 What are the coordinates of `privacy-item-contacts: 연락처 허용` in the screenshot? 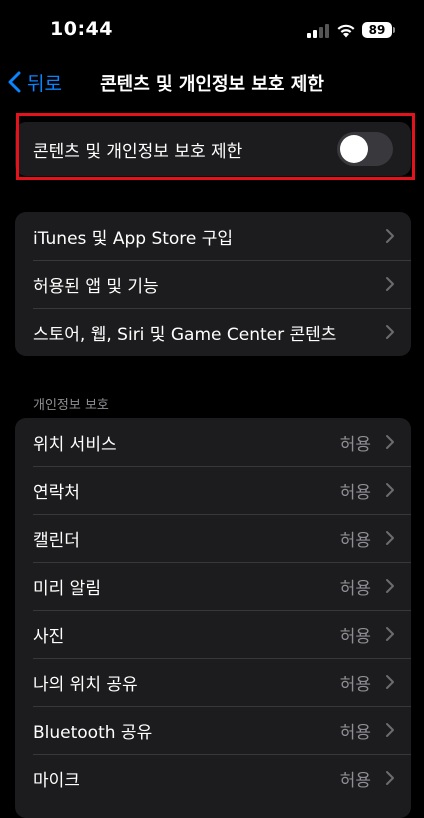 It's located at (213, 490).